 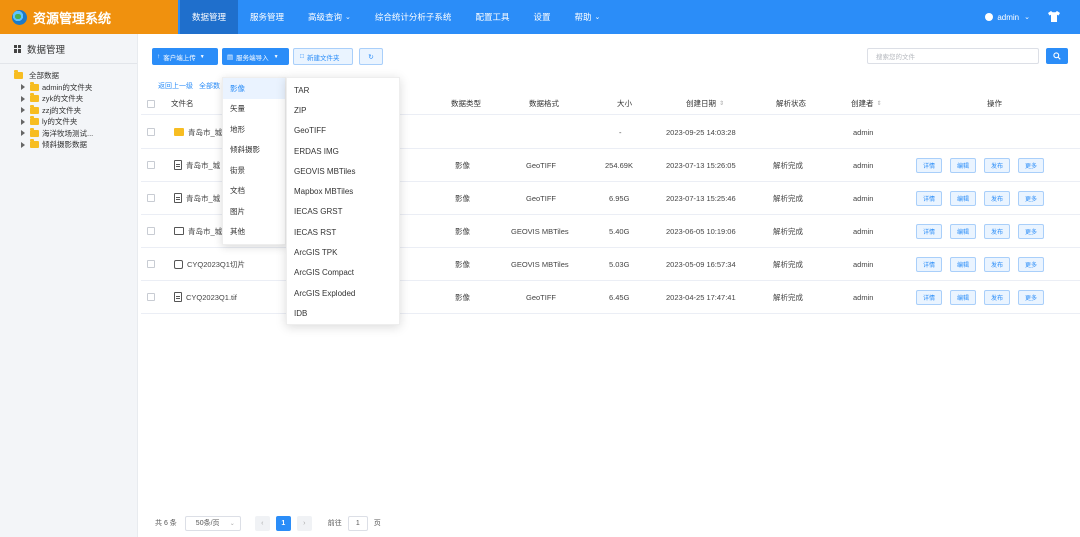 What do you see at coordinates (343, 232) in the screenshot?
I see `format-iecas-rst: IECAS RST` at bounding box center [343, 232].